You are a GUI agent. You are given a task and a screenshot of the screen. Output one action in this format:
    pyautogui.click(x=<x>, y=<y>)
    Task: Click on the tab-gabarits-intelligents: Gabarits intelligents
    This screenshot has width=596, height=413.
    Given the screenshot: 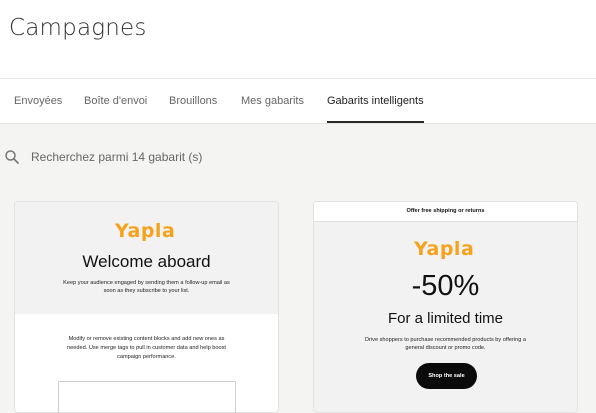 What is the action you would take?
    pyautogui.click(x=375, y=101)
    